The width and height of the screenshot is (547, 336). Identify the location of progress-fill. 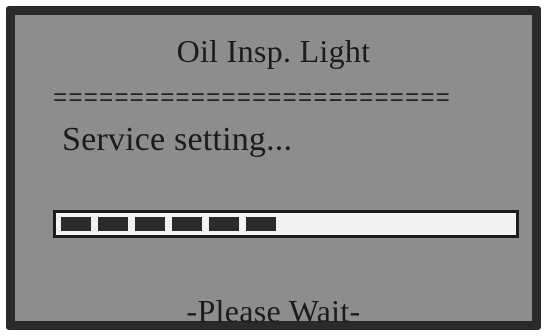
(168, 224).